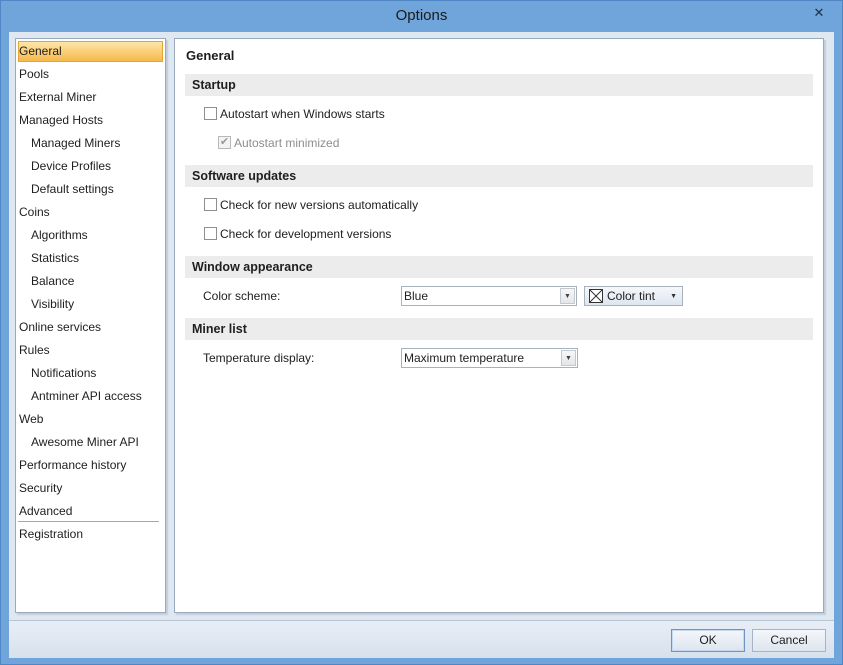  Describe the element at coordinates (319, 205) in the screenshot. I see `check-new-versions-label: Check for new versions automatically` at that location.